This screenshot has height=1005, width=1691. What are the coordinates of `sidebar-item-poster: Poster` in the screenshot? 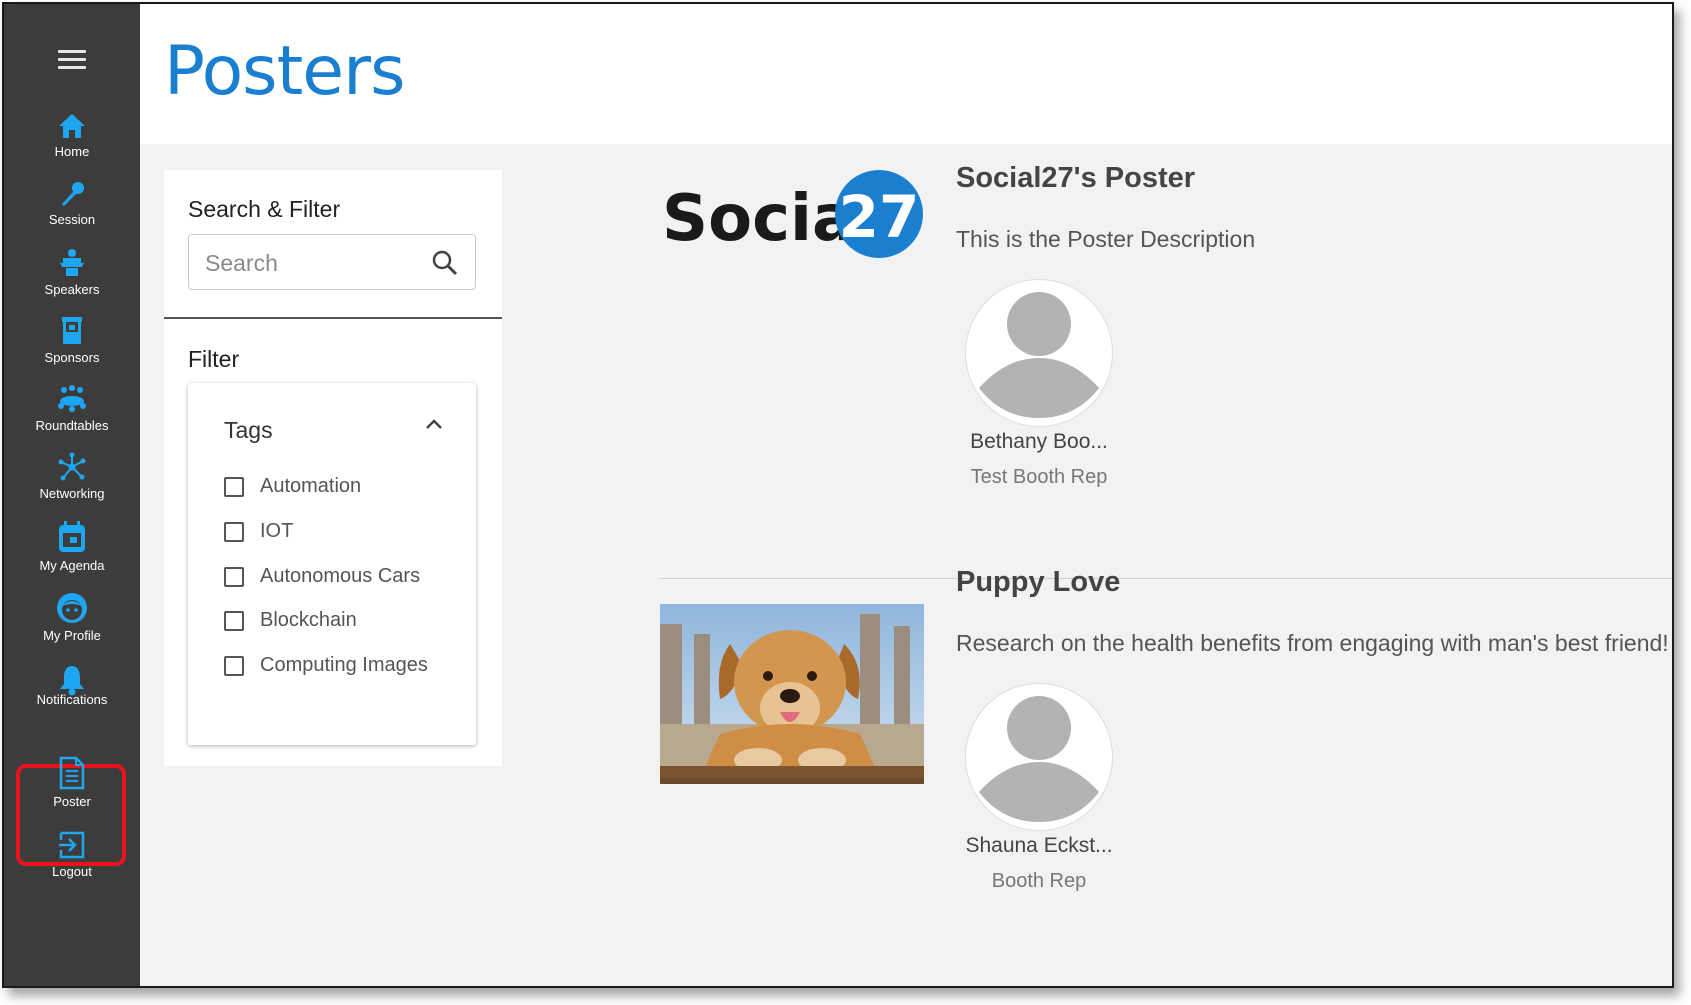 It's located at (72, 782).